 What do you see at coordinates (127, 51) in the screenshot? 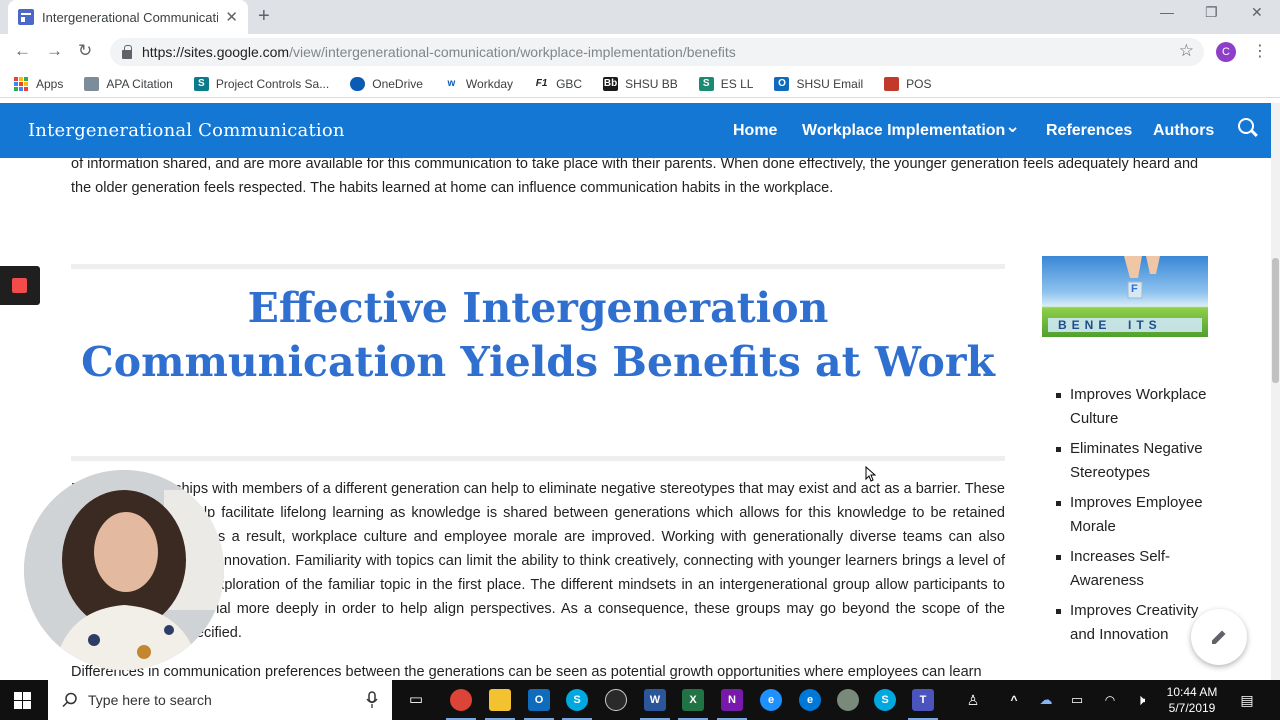
I see `lock-icon` at bounding box center [127, 51].